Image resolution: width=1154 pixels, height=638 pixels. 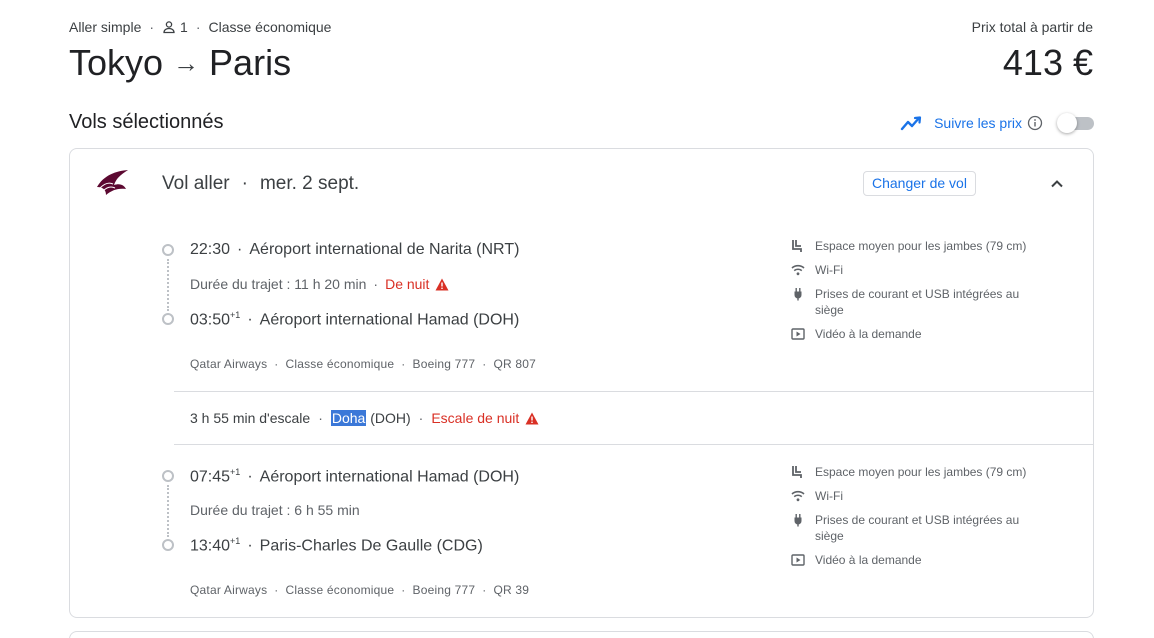 I want to click on departure-airport: Aéroport international de Narita (NRT), so click(x=384, y=249).